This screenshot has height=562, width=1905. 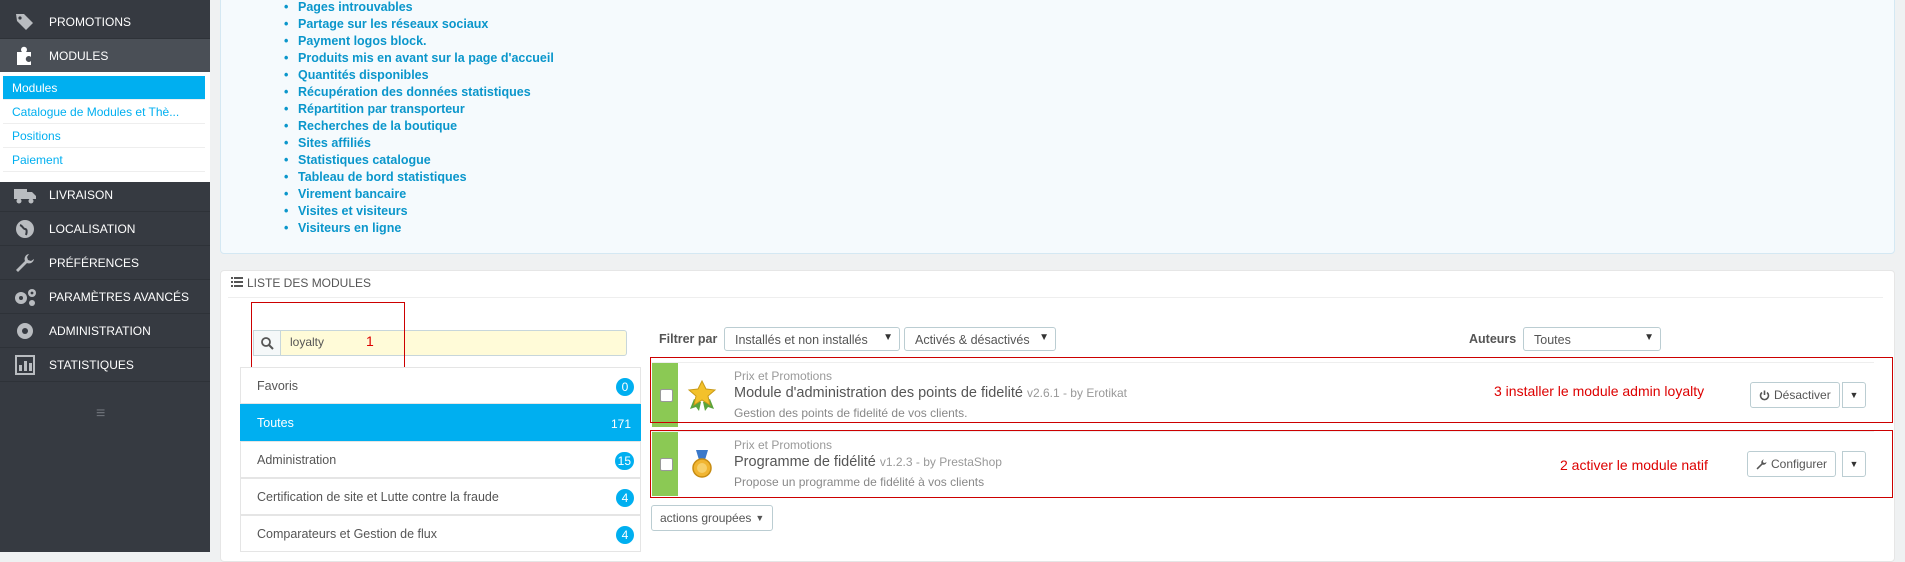 What do you see at coordinates (625, 387) in the screenshot?
I see `count-badge: 0` at bounding box center [625, 387].